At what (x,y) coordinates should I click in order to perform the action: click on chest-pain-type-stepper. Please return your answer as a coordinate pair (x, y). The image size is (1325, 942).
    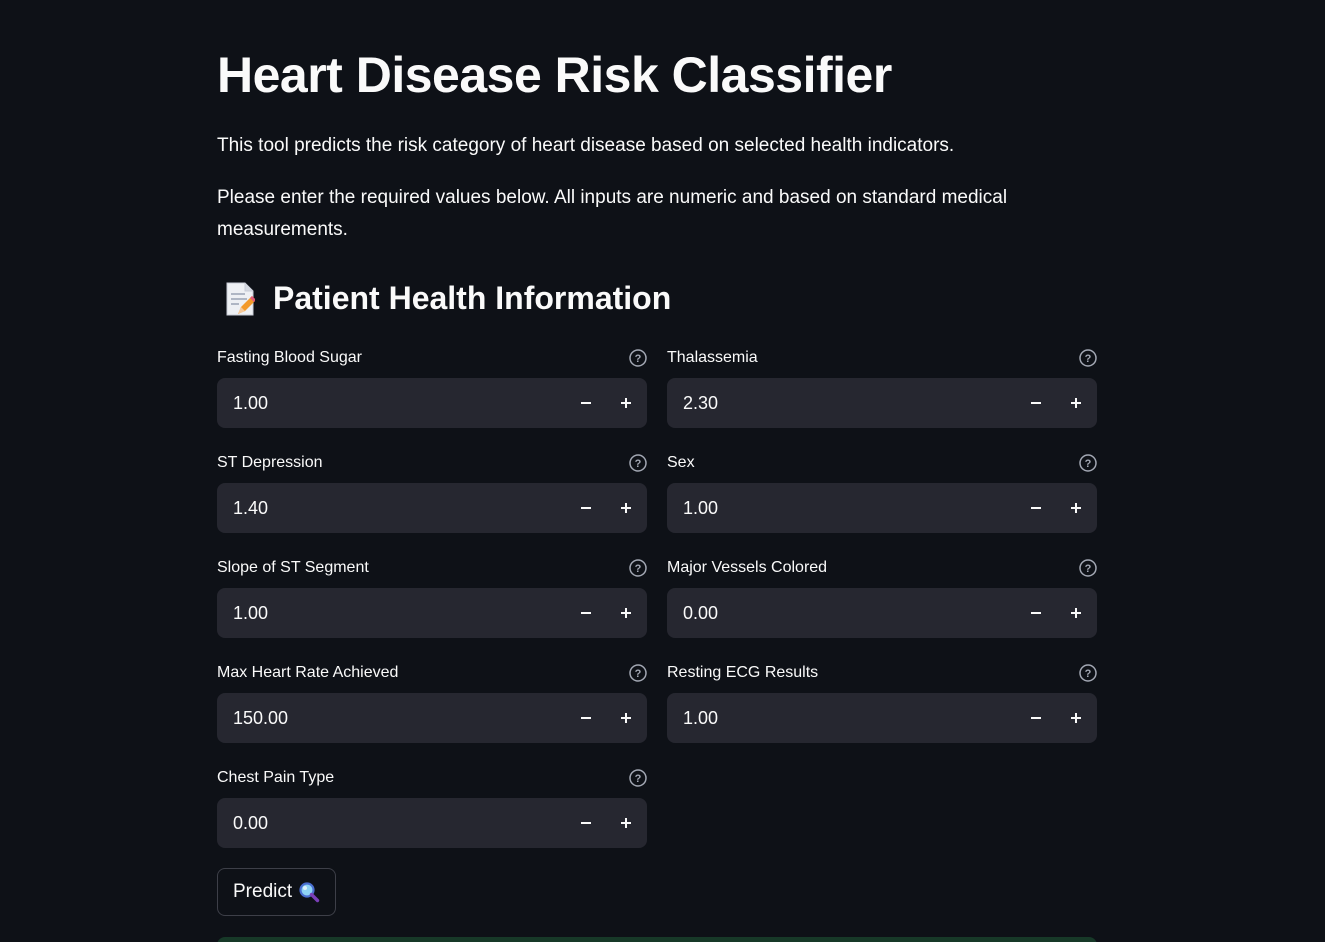
    Looking at the image, I should click on (432, 823).